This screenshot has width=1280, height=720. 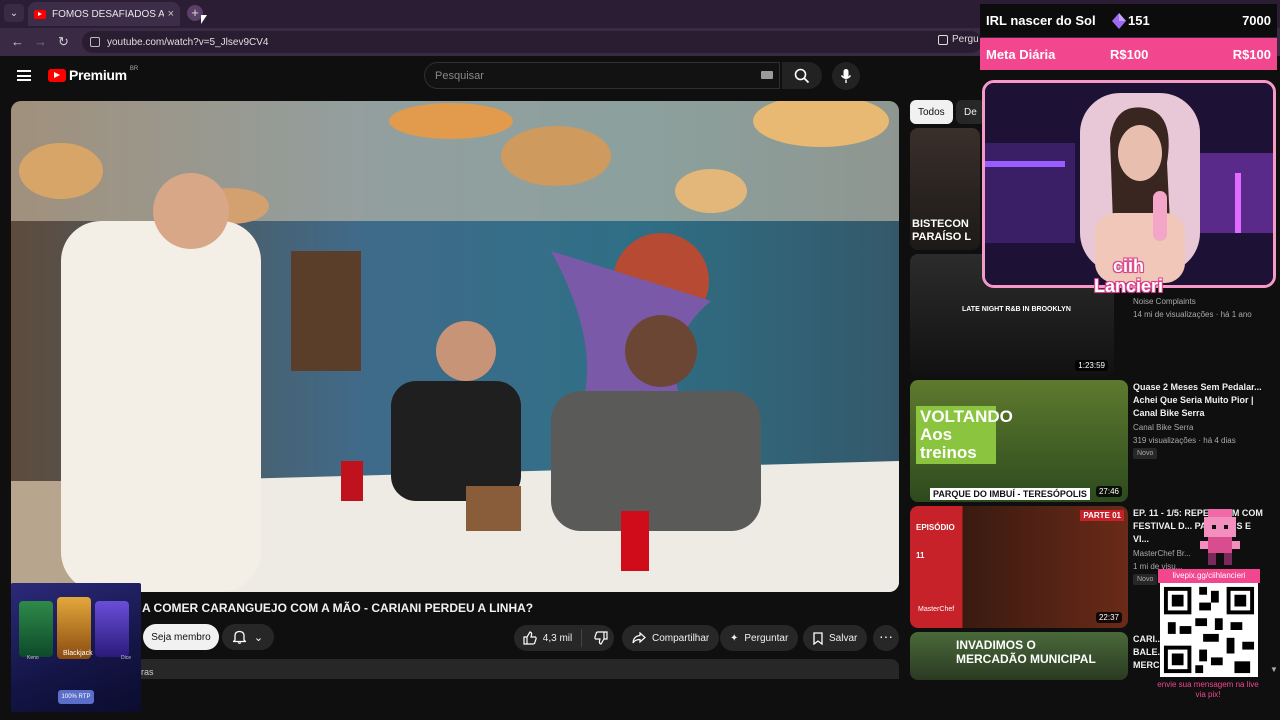 What do you see at coordinates (134, 69) in the screenshot?
I see `logo-country: BR` at bounding box center [134, 69].